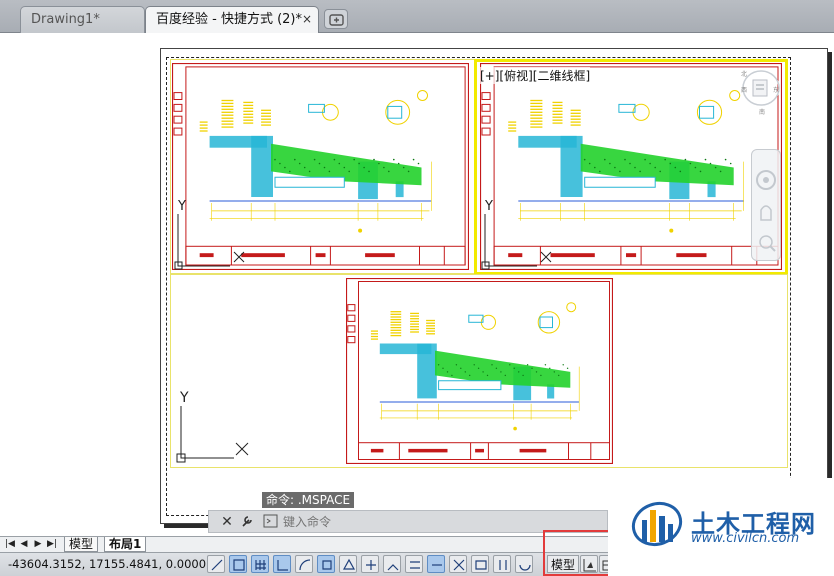 The image size is (834, 576). What do you see at coordinates (238, 564) in the screenshot?
I see `snap-mode-icon` at bounding box center [238, 564].